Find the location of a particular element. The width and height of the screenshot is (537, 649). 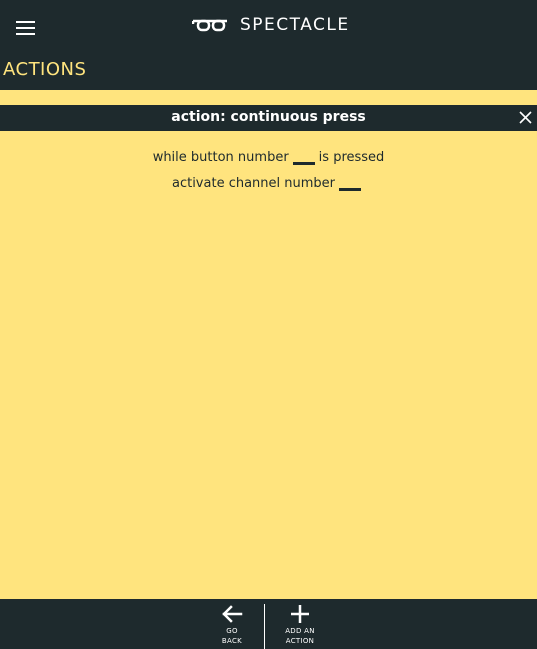

add-action-button: ADD AN ACTION is located at coordinates (300, 624).